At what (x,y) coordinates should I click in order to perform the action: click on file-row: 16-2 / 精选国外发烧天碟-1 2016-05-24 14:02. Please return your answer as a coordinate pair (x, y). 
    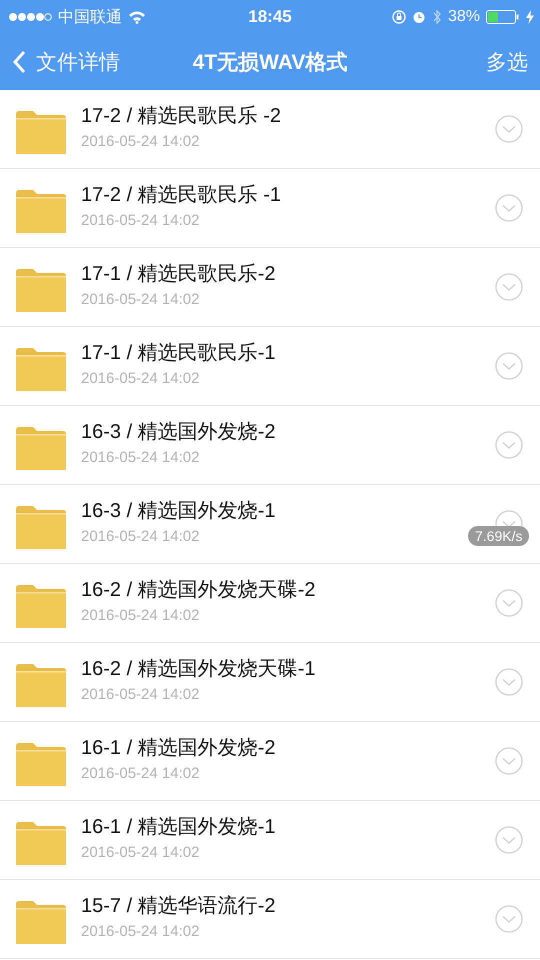
    Looking at the image, I should click on (270, 682).